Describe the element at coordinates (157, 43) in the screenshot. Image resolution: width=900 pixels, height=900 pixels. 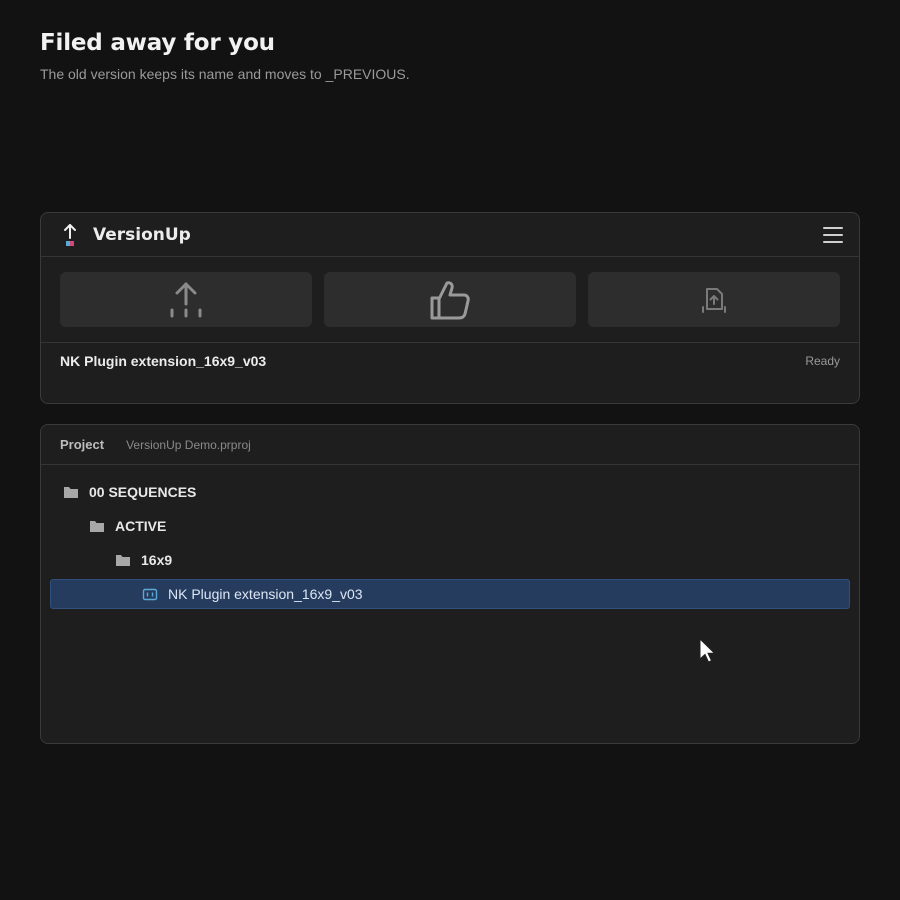
I see `page-title: Filed away for you` at that location.